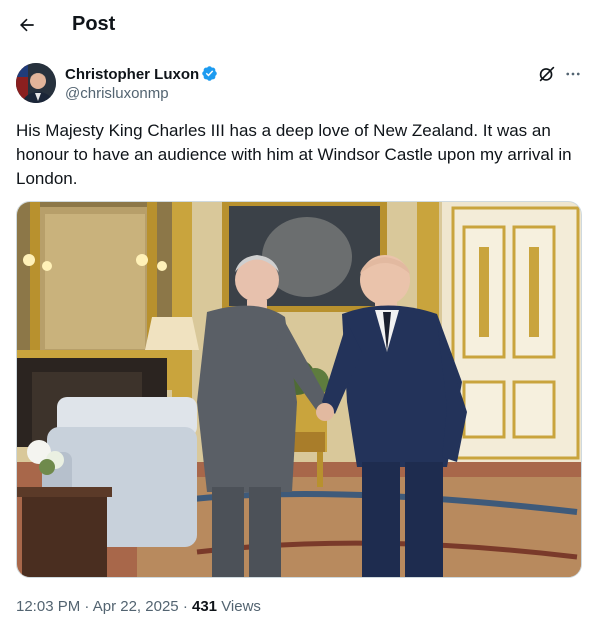  Describe the element at coordinates (36, 83) in the screenshot. I see `avatar` at that location.